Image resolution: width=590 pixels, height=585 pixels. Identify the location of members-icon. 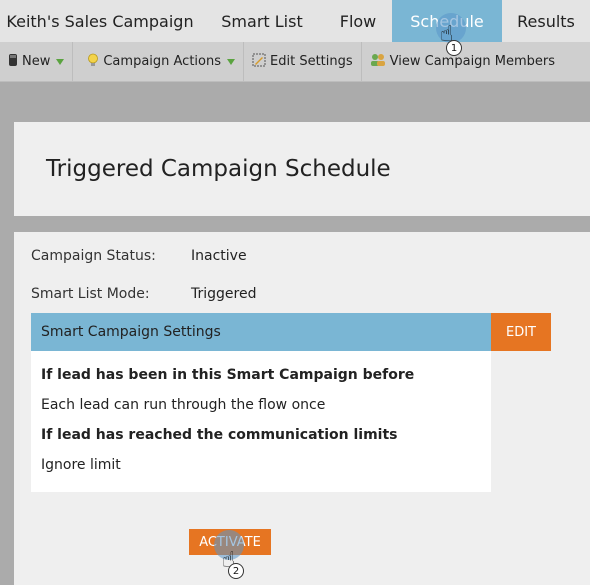
(378, 61).